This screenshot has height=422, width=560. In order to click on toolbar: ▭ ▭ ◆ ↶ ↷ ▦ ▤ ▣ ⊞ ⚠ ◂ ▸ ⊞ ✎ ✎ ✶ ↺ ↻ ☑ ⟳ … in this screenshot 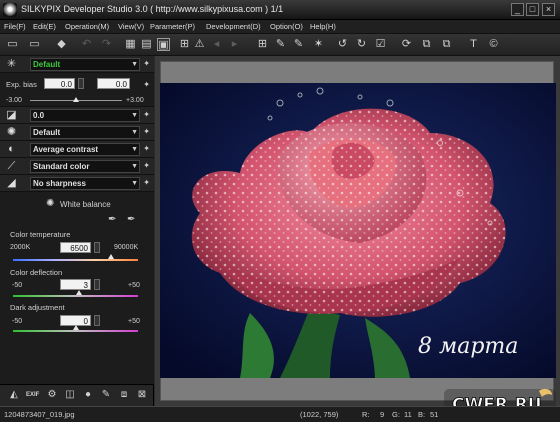, I will do `click(280, 45)`.